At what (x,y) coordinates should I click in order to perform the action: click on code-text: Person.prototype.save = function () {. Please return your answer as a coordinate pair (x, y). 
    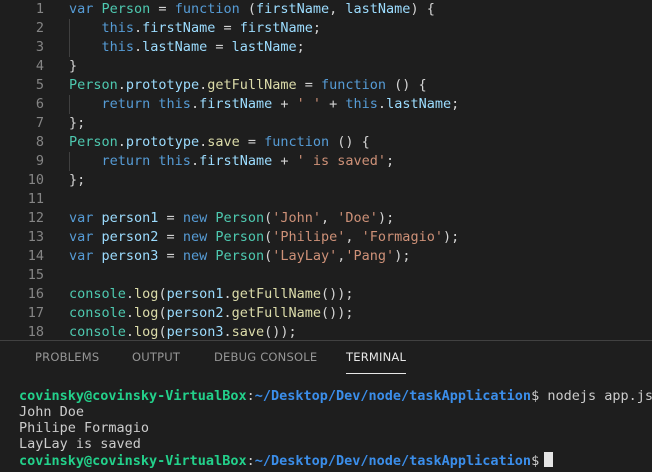
    Looking at the image, I should click on (219, 142).